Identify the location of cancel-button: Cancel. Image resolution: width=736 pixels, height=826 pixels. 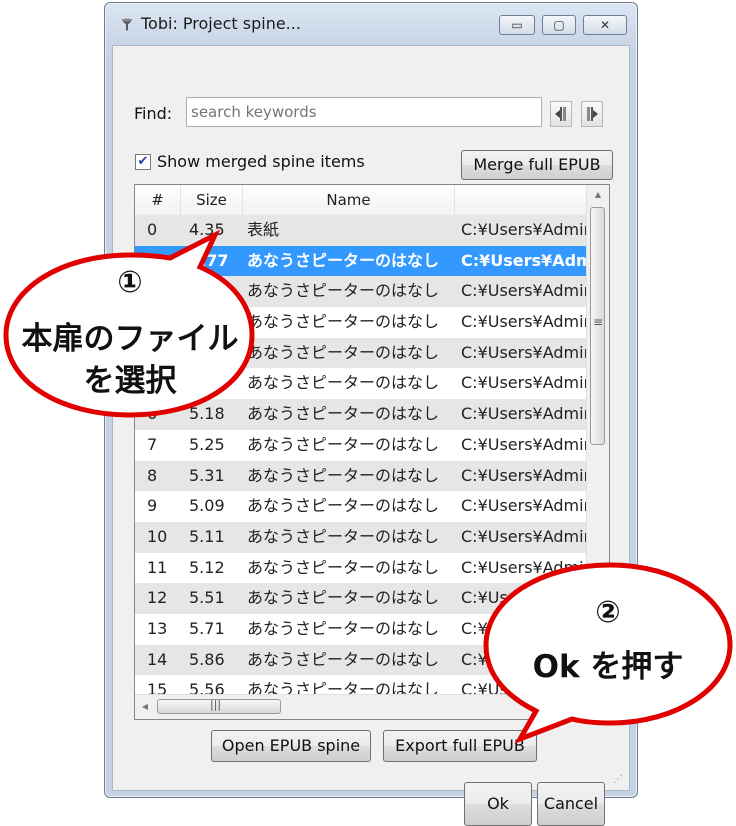
(571, 804).